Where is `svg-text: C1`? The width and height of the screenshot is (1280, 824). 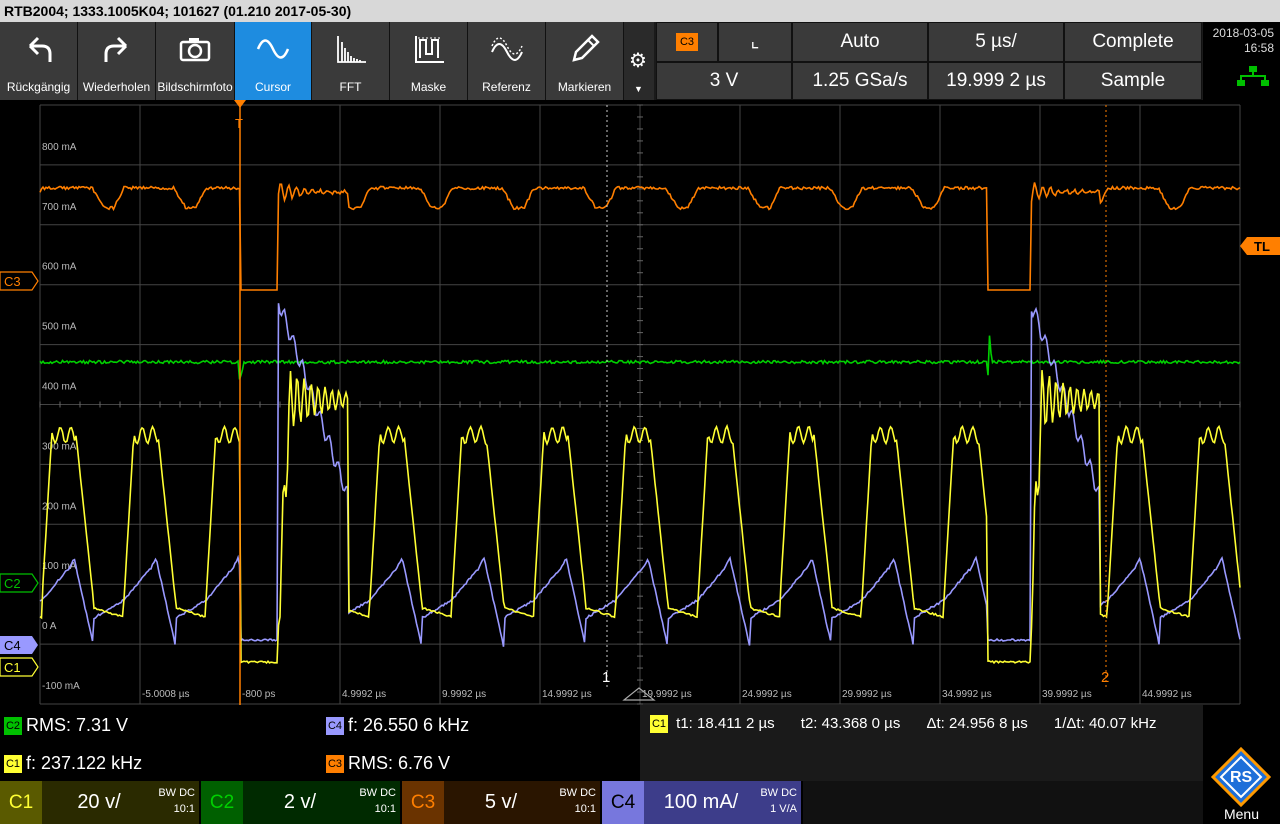
svg-text: C1 is located at coordinates (12, 667).